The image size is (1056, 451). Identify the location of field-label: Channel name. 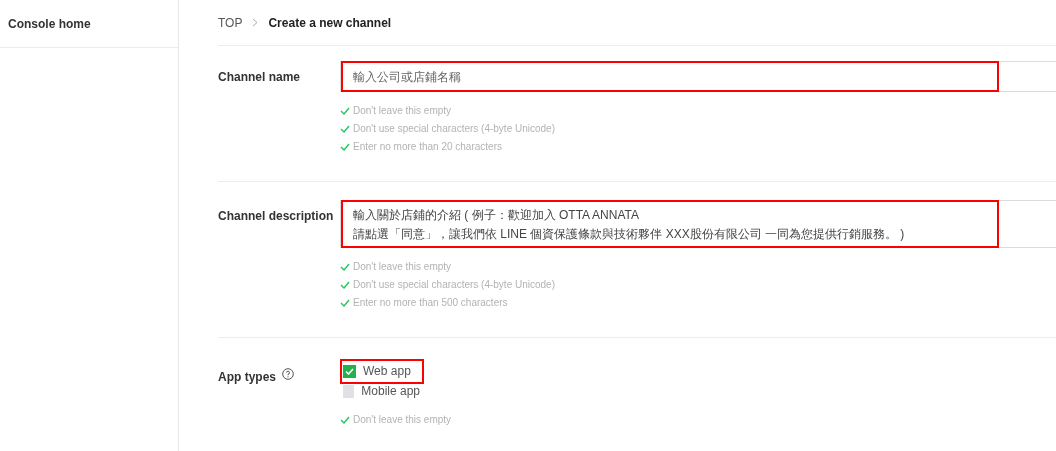
(259, 77).